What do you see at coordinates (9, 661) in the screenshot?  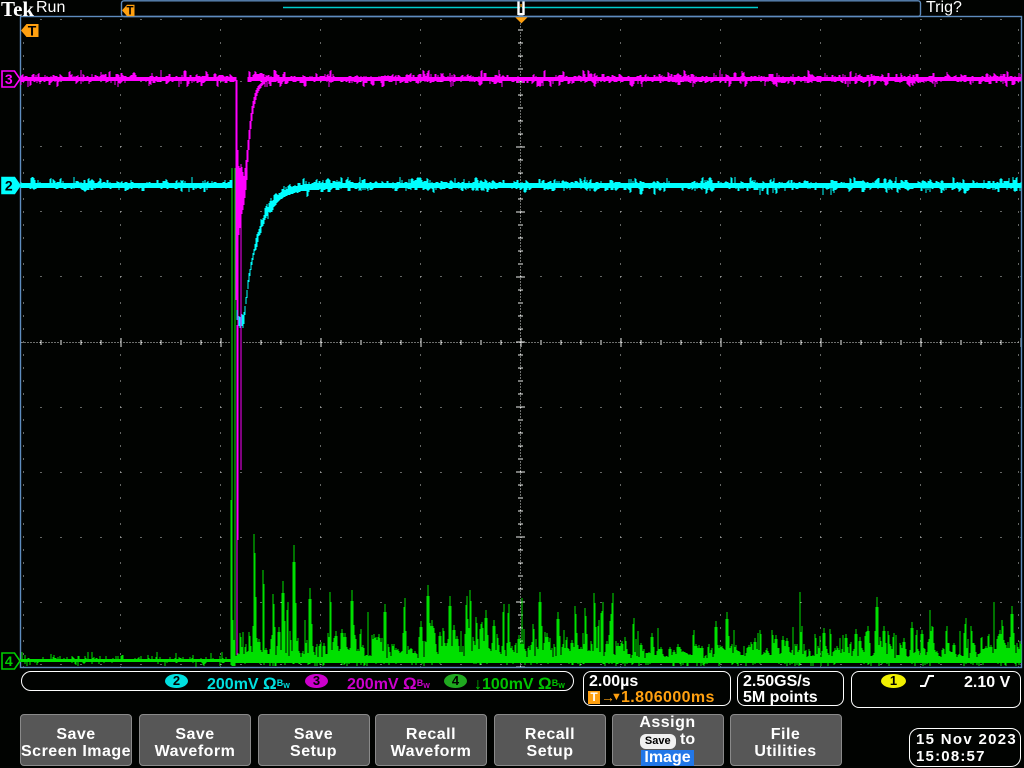 I see `svg-text: 4` at bounding box center [9, 661].